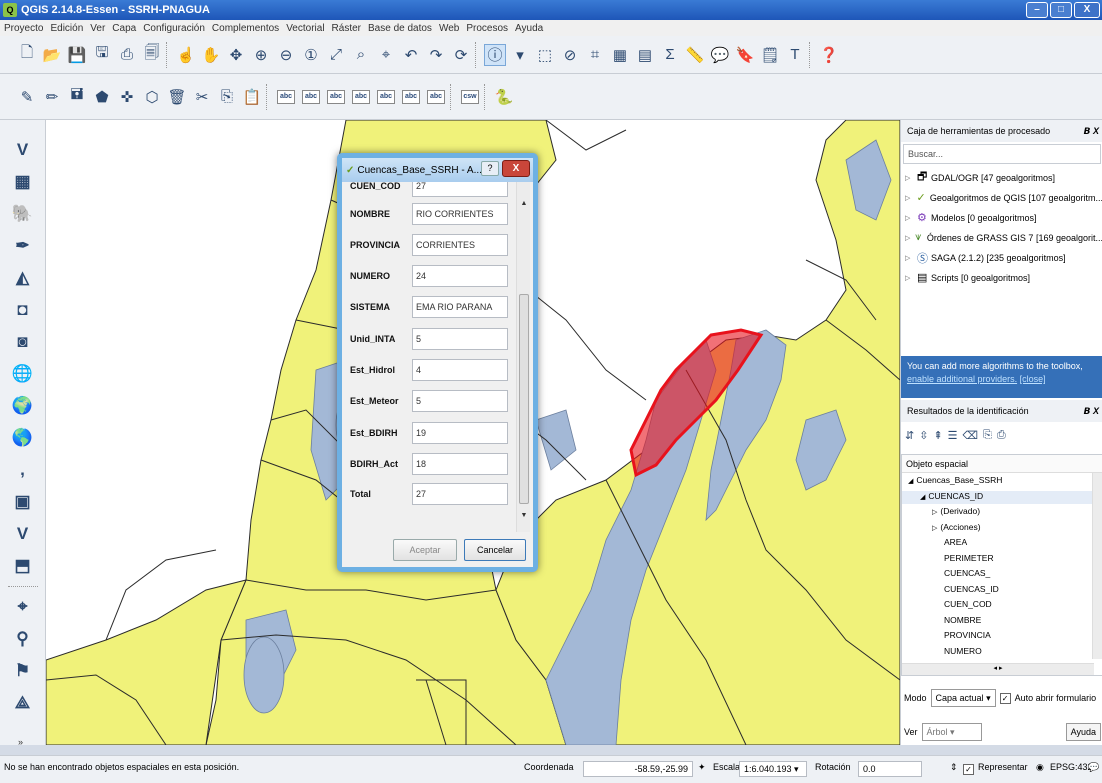  I want to click on zoom-out-icon: ⊖, so click(286, 55).